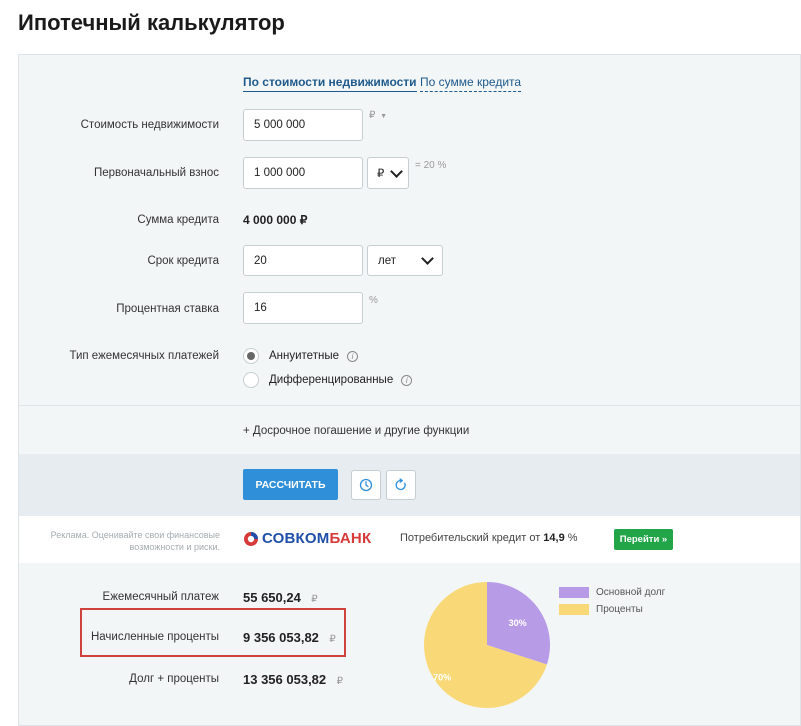 The height and width of the screenshot is (726, 801). Describe the element at coordinates (378, 115) in the screenshot. I see `property-cost-currency-dropdown: ₽ ▼` at that location.